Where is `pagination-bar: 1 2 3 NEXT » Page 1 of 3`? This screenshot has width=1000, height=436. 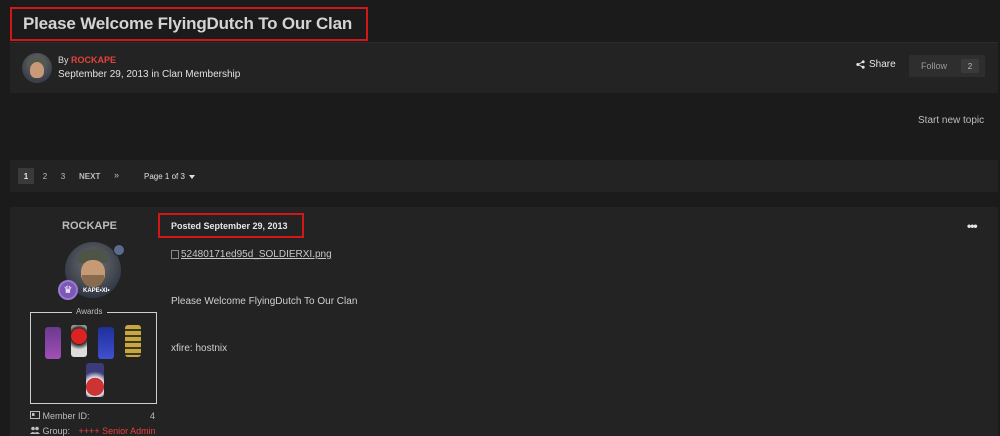 pagination-bar: 1 2 3 NEXT » Page 1 of 3 is located at coordinates (504, 176).